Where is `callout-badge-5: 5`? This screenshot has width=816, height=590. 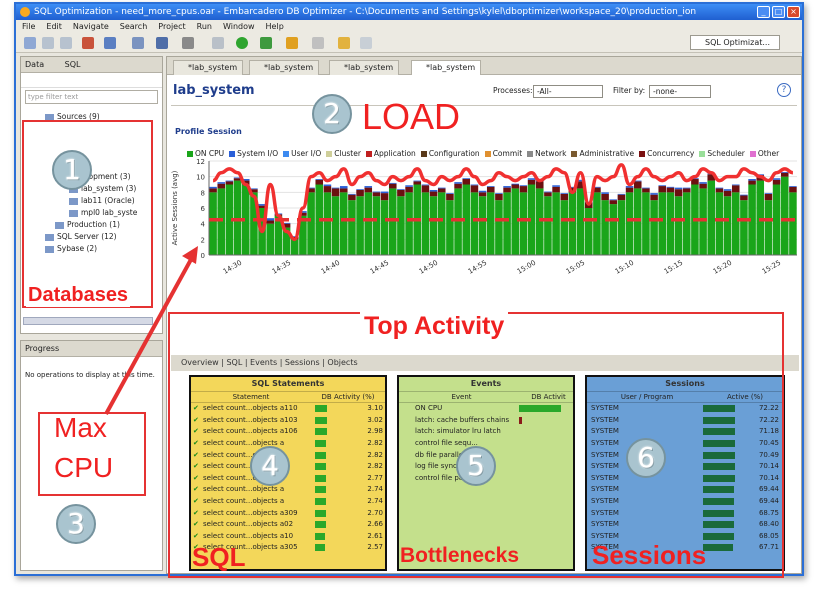
callout-badge-5: 5 is located at coordinates (476, 466).